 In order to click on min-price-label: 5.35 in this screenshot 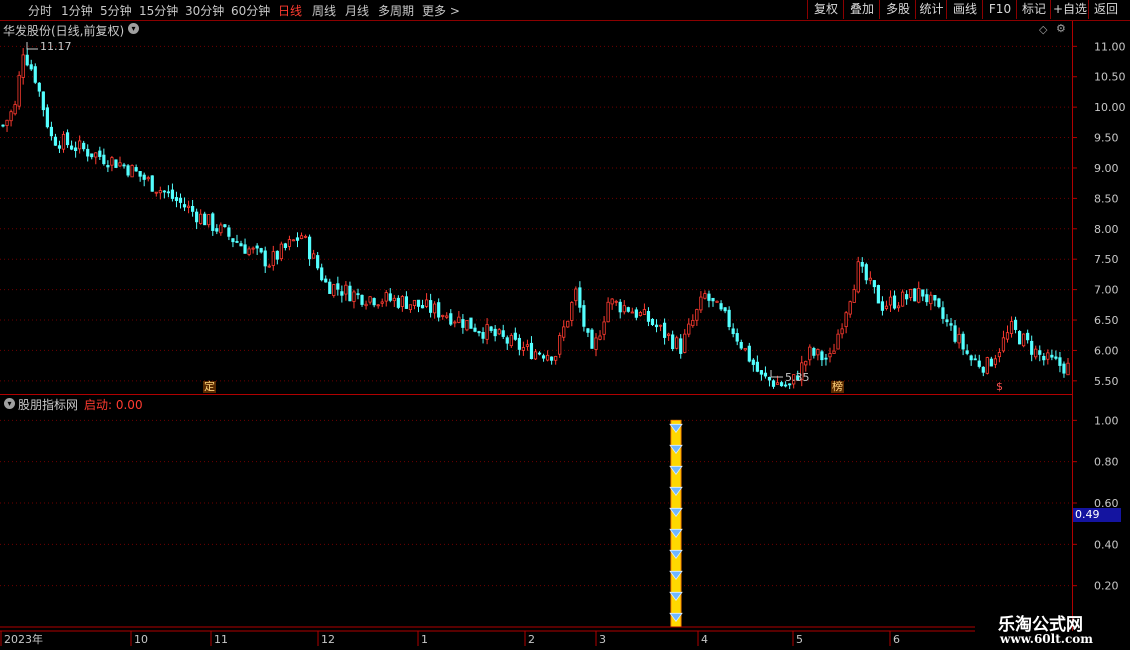, I will do `click(797, 377)`.